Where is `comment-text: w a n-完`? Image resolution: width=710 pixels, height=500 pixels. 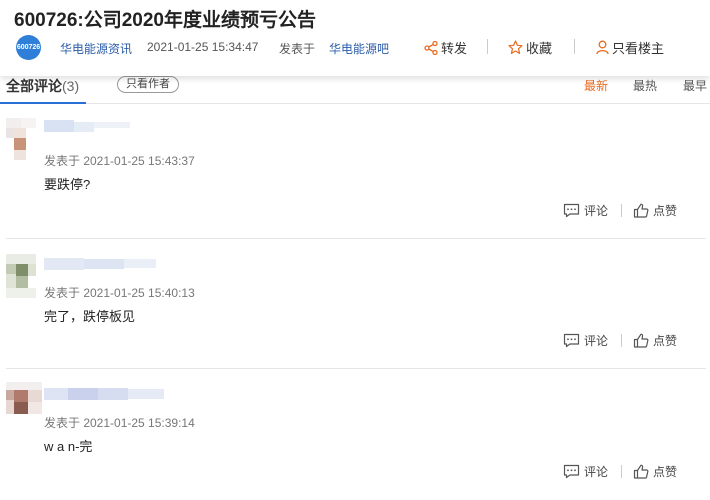 comment-text: w a n-完 is located at coordinates (68, 446).